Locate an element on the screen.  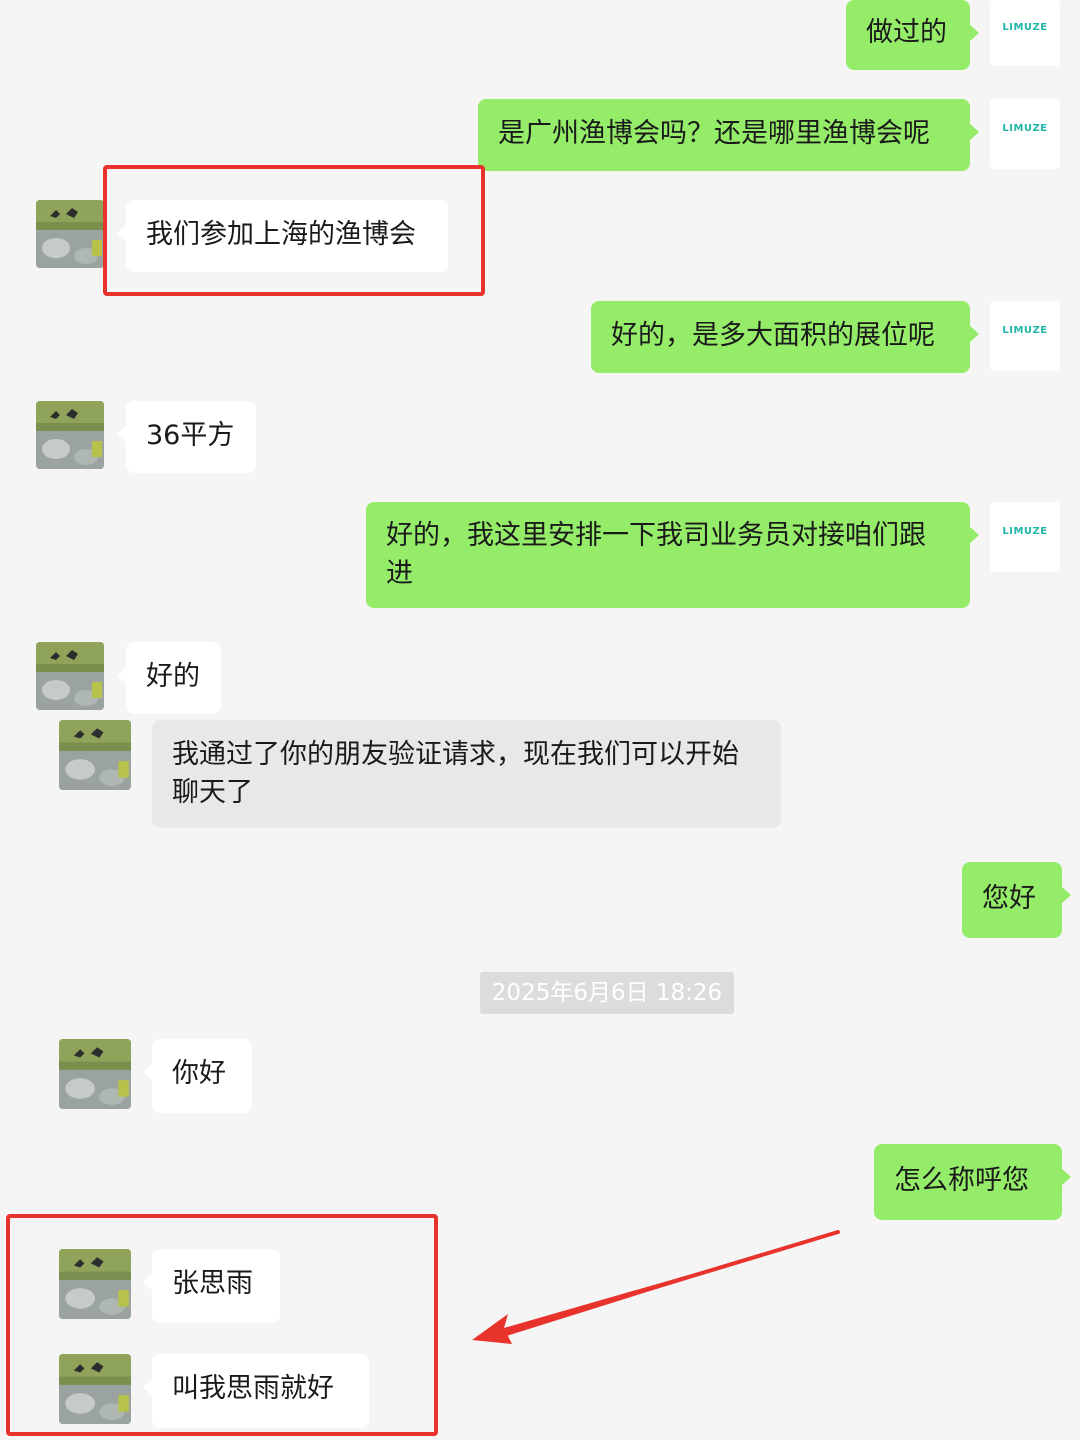
message-text: 好的 is located at coordinates (173, 676).